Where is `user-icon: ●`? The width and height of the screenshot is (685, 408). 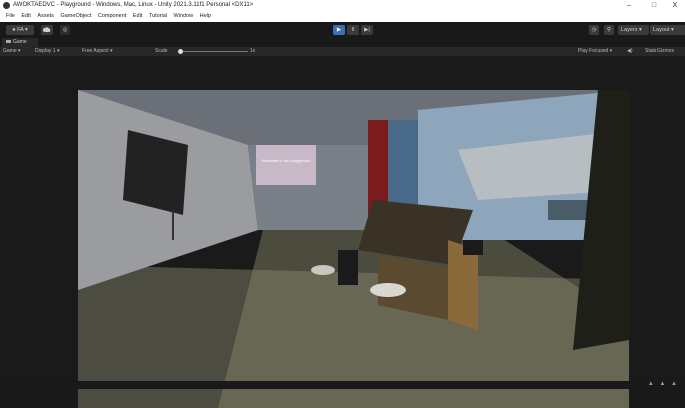 user-icon: ● is located at coordinates (14, 30).